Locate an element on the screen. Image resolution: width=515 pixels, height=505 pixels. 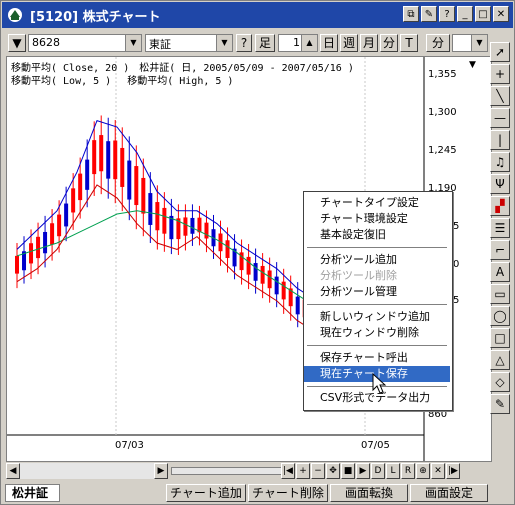
menu-item-manage-tools: 分析ツール管理 is located at coordinates (377, 292).